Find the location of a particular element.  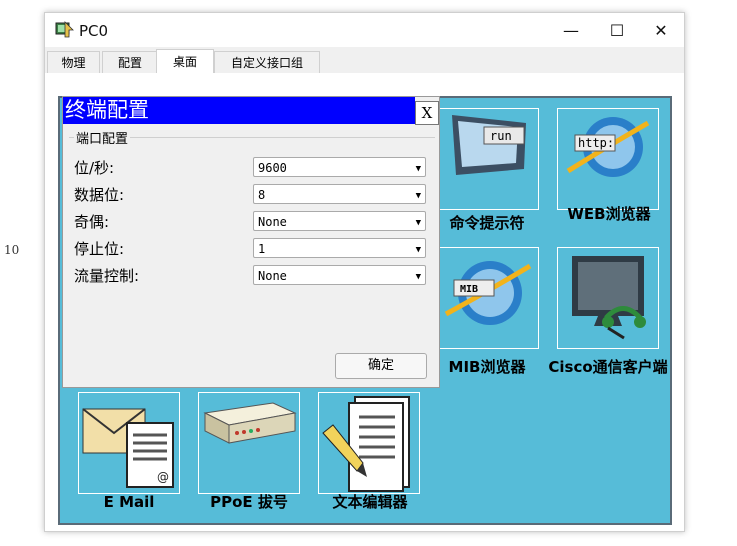

text-editor-tile is located at coordinates (369, 443).